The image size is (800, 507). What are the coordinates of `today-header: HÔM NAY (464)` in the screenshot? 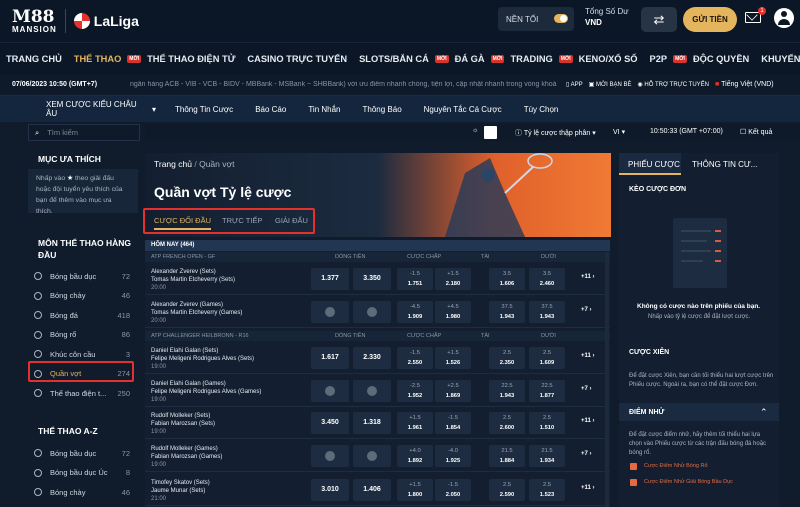 It's located at (377, 245).